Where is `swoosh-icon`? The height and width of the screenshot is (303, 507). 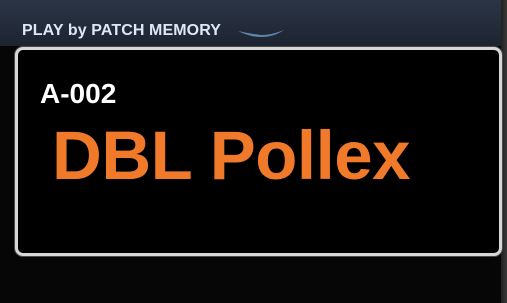
swoosh-icon is located at coordinates (261, 33).